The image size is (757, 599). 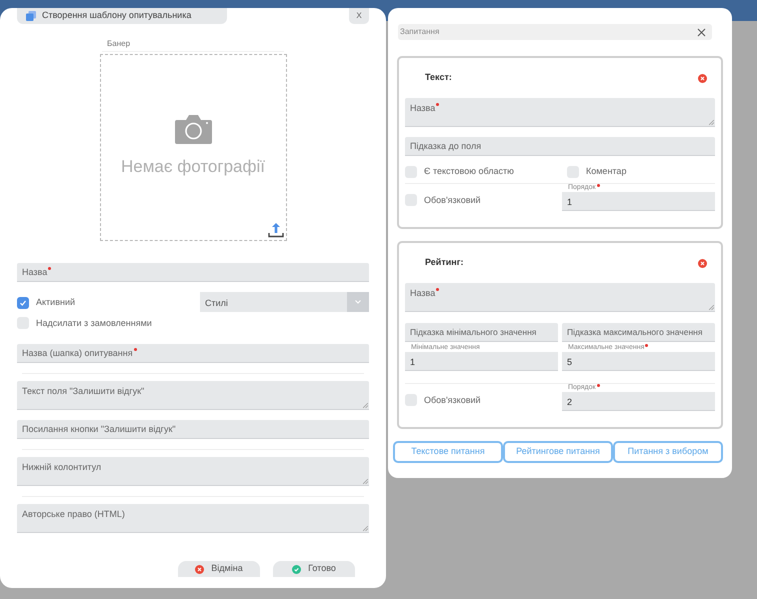 What do you see at coordinates (448, 452) in the screenshot?
I see `add-question-button: Текстове питання` at bounding box center [448, 452].